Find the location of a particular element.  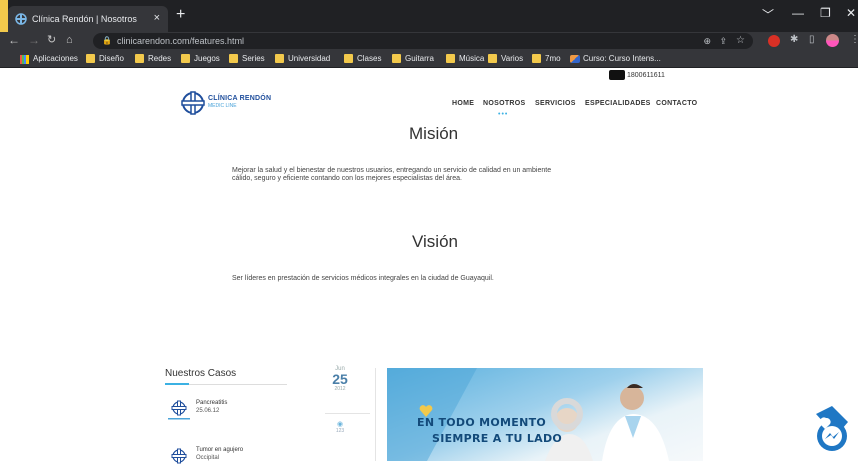

column-divider is located at coordinates (375, 414).